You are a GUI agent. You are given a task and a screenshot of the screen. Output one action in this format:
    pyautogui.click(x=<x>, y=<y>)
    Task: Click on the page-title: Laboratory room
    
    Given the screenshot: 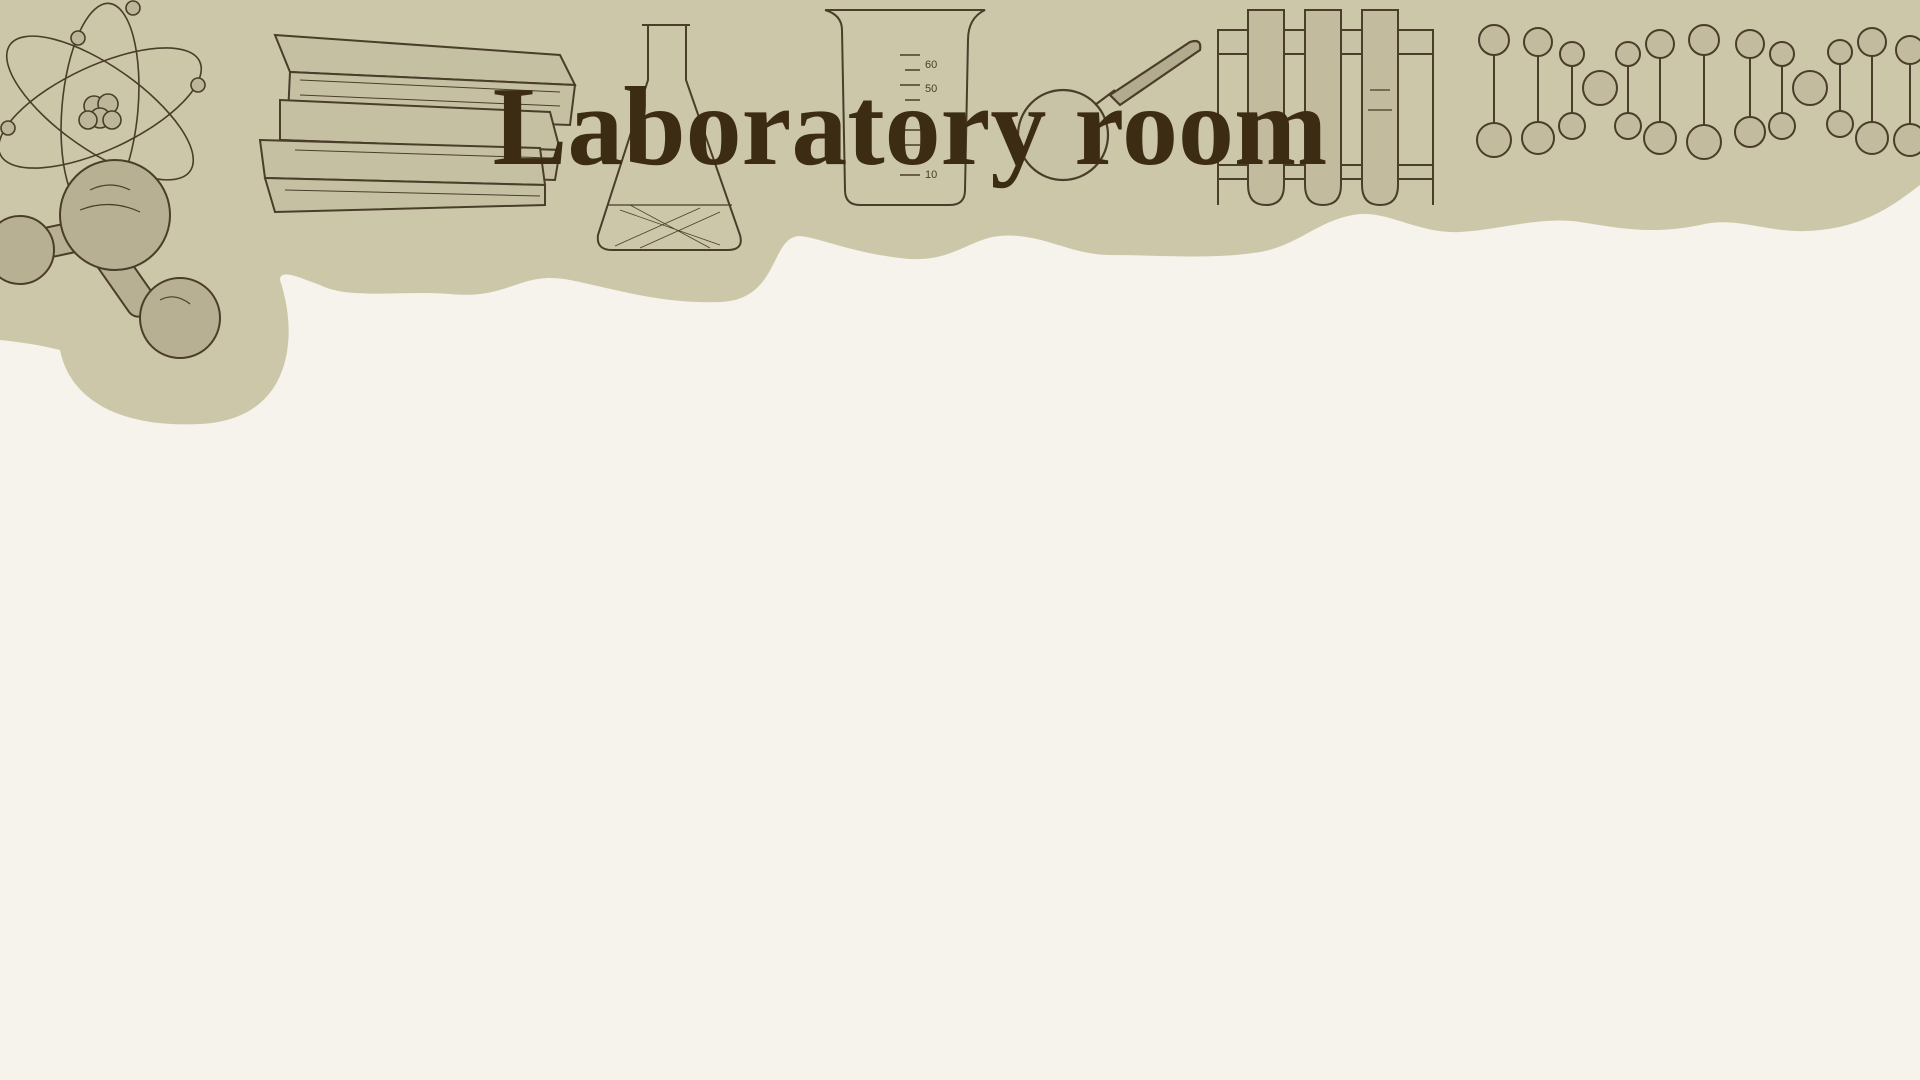 What is the action you would take?
    pyautogui.click(x=910, y=127)
    